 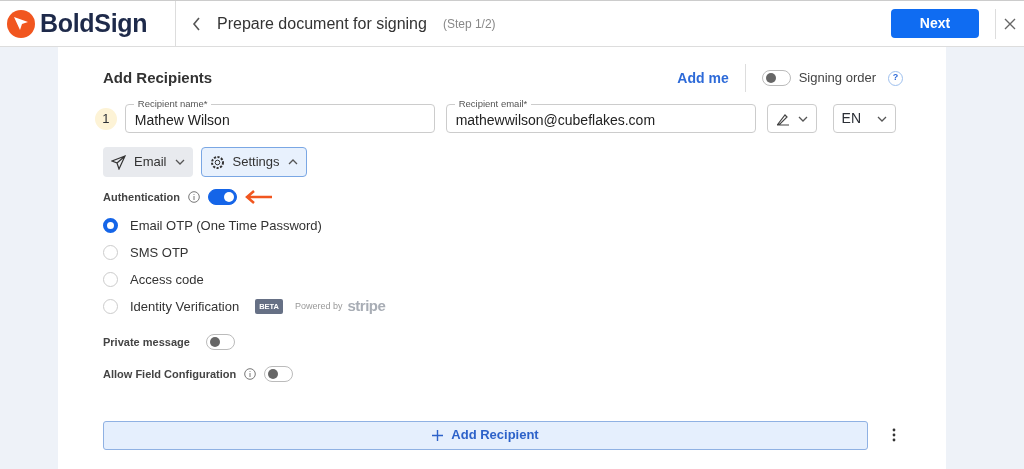 I want to click on powered-by-text: Powered by, so click(x=319, y=306).